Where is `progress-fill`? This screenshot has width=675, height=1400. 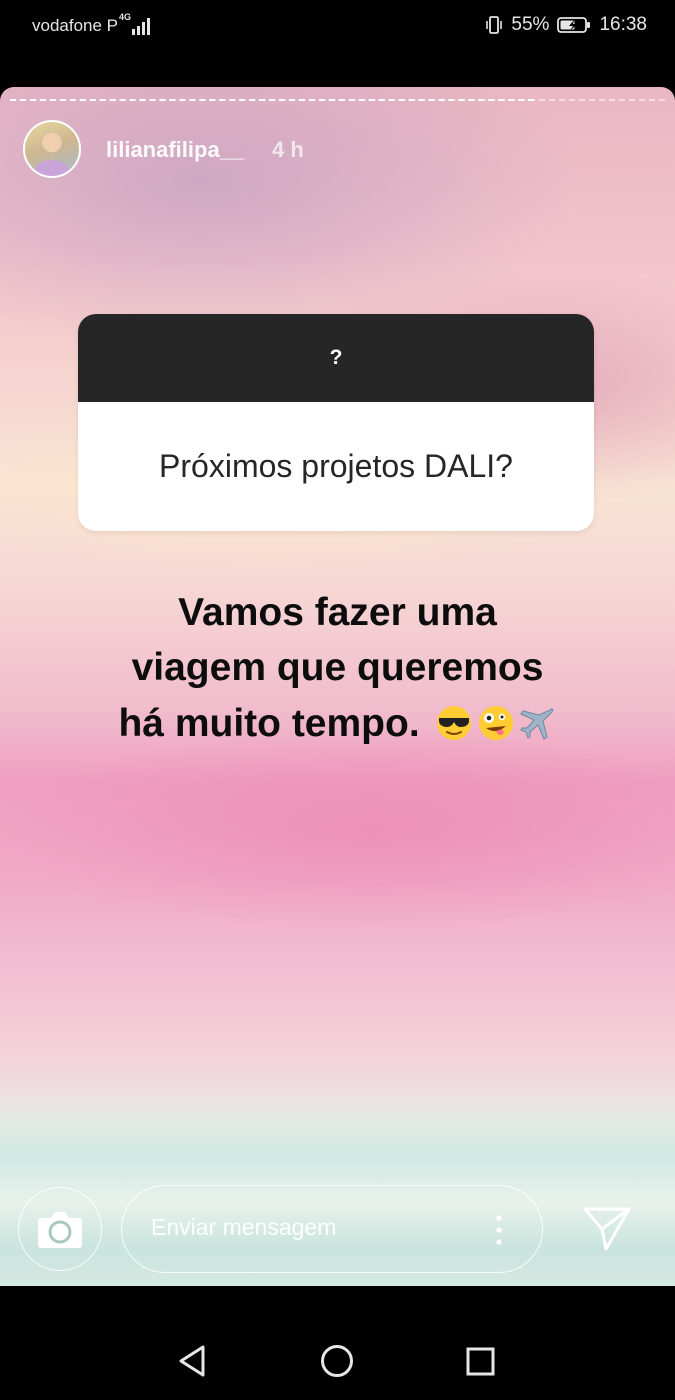
progress-fill is located at coordinates (272, 100).